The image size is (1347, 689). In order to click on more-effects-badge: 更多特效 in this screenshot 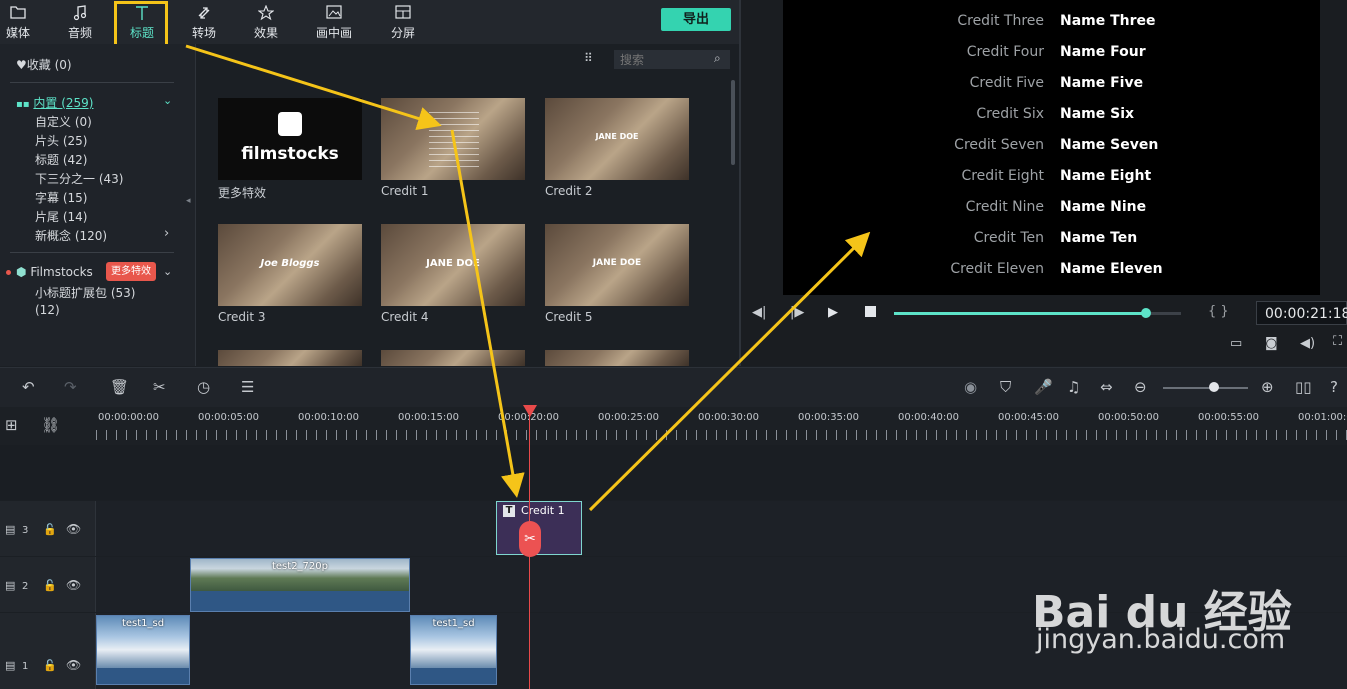, I will do `click(131, 271)`.